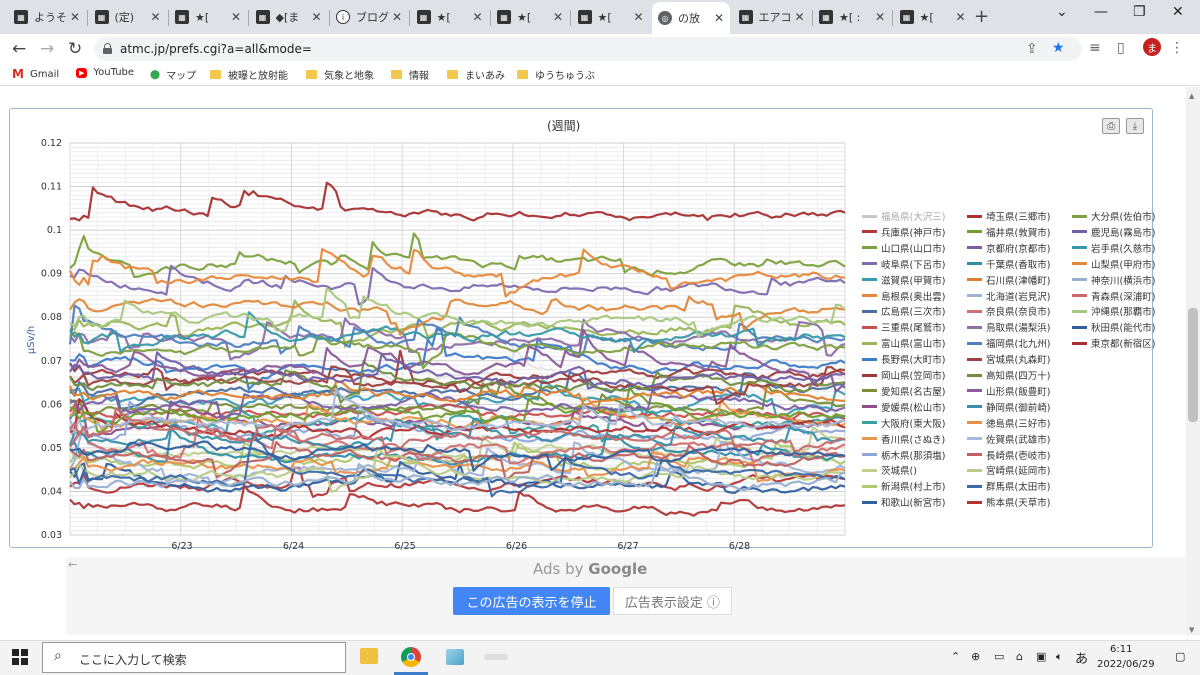 The height and width of the screenshot is (675, 1200). Describe the element at coordinates (903, 439) in the screenshot. I see `legend-item: 香川県(さぬき)` at that location.